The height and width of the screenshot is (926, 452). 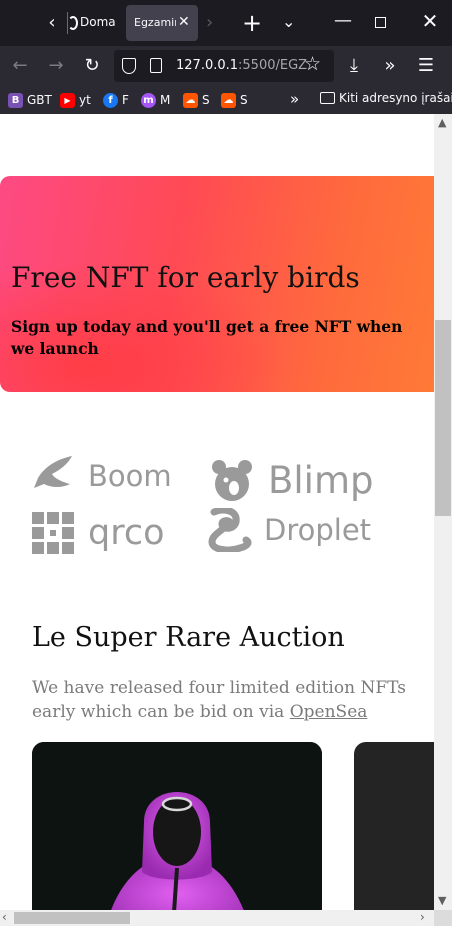 What do you see at coordinates (442, 122) in the screenshot?
I see `scroll-up-icon: ▲` at bounding box center [442, 122].